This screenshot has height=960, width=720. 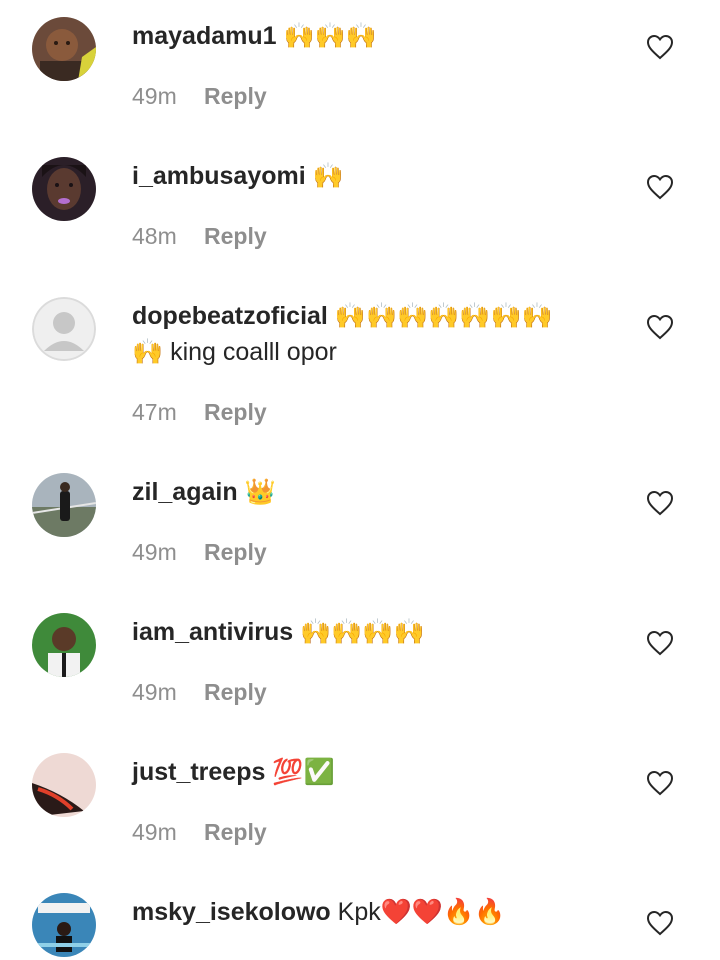 What do you see at coordinates (260, 492) in the screenshot?
I see `comment-text: 👑` at bounding box center [260, 492].